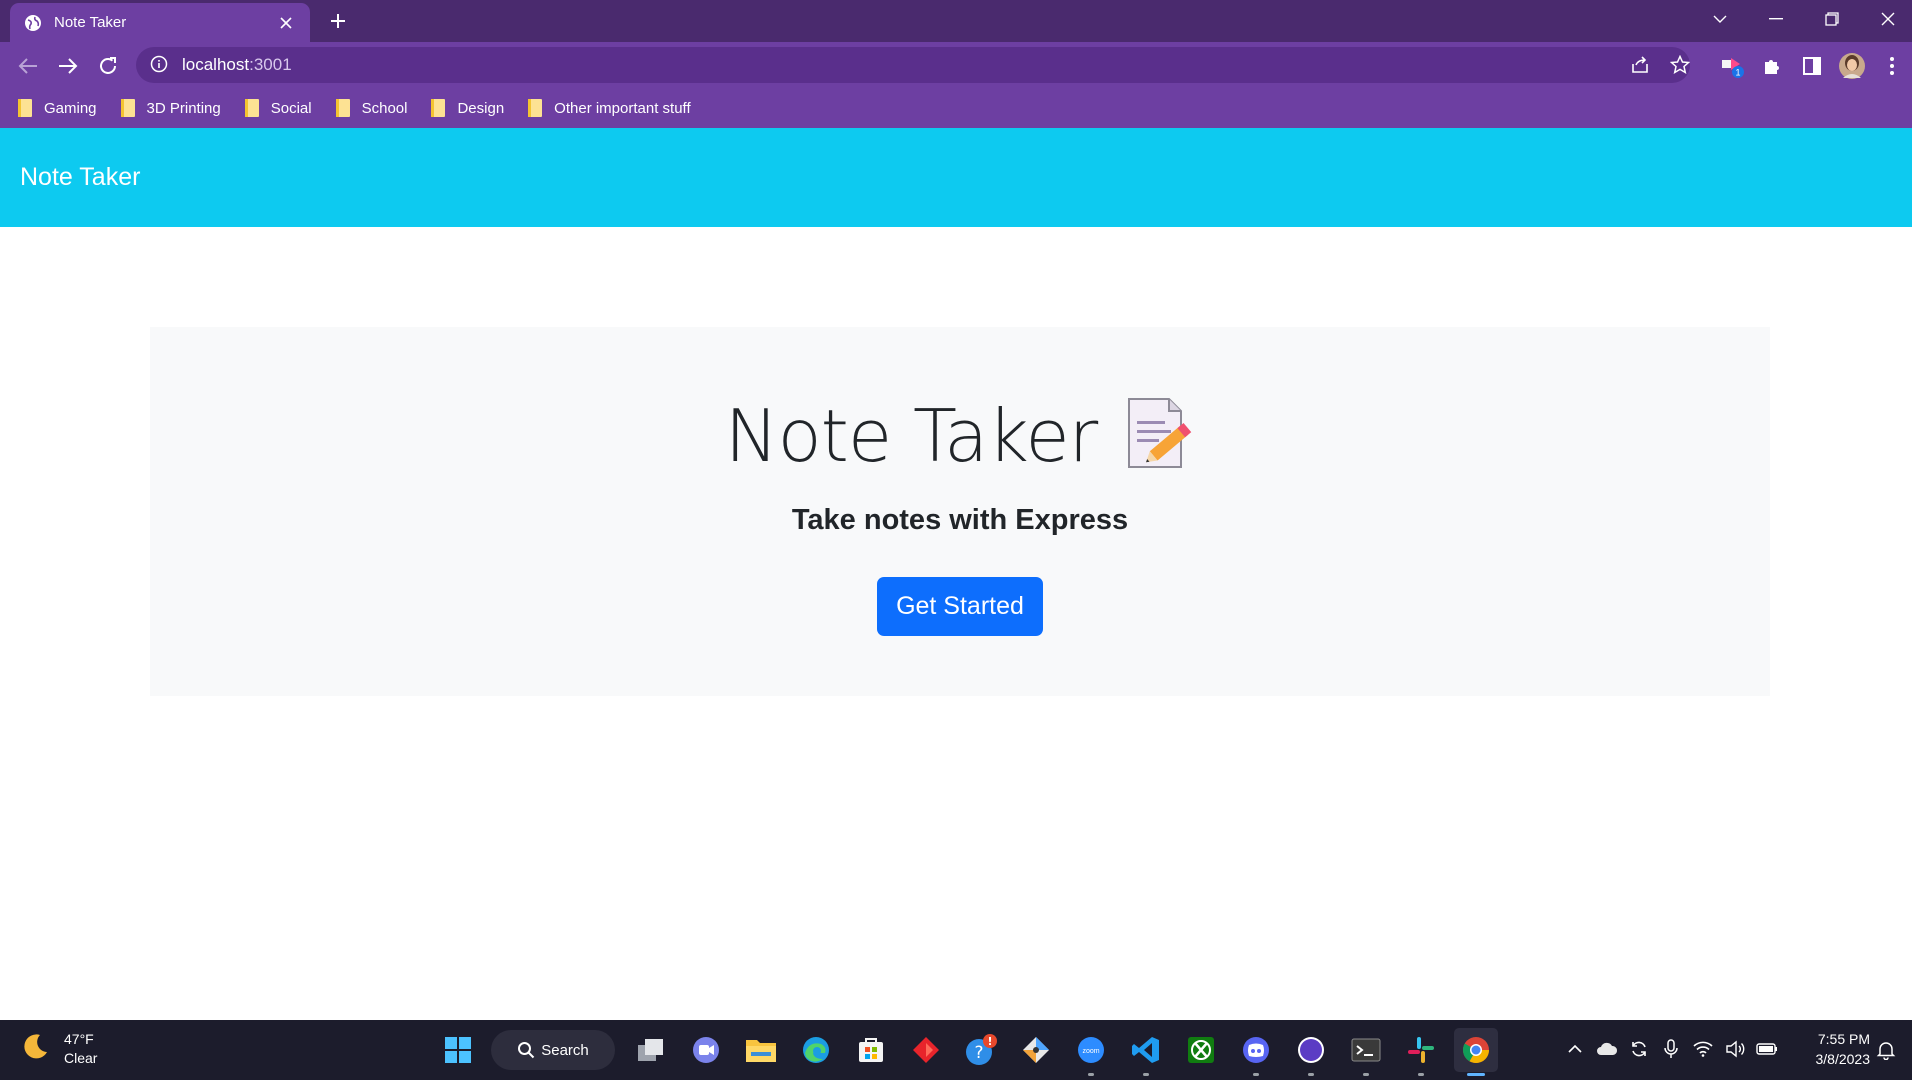 The height and width of the screenshot is (1080, 1912). I want to click on zoom-text: zoom, so click(1090, 1051).